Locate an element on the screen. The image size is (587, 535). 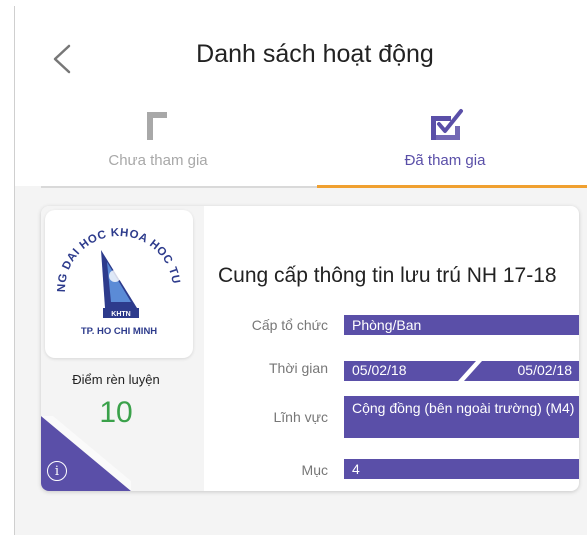
item-label: Mục is located at coordinates (314, 470).